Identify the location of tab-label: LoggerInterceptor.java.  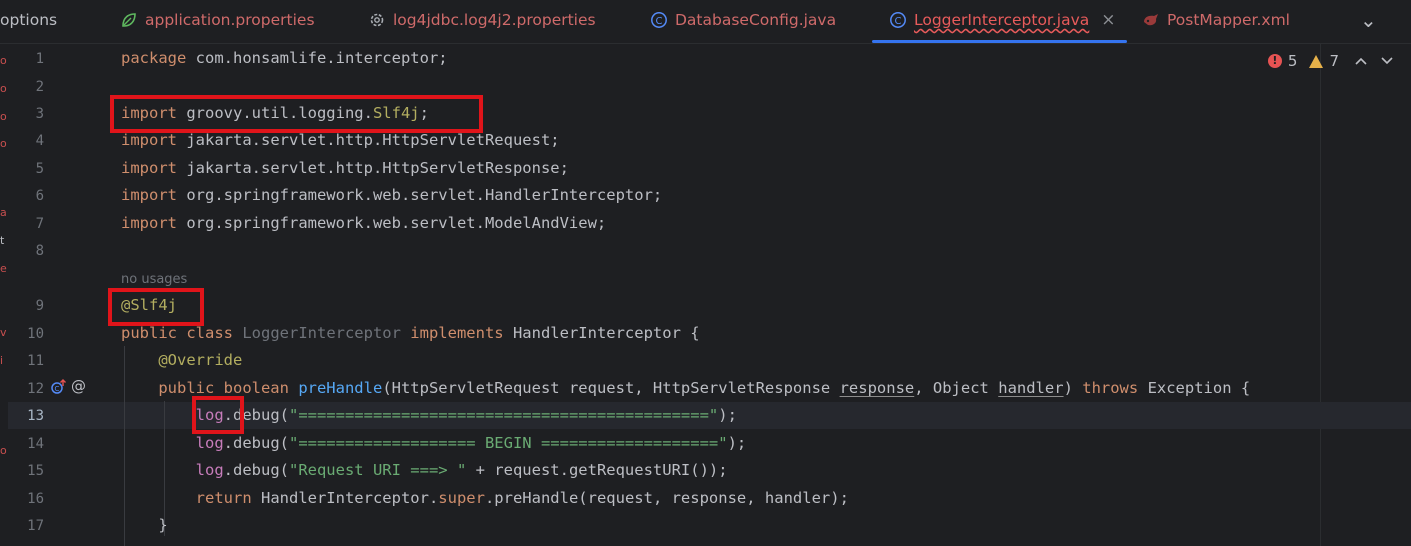
(1002, 20).